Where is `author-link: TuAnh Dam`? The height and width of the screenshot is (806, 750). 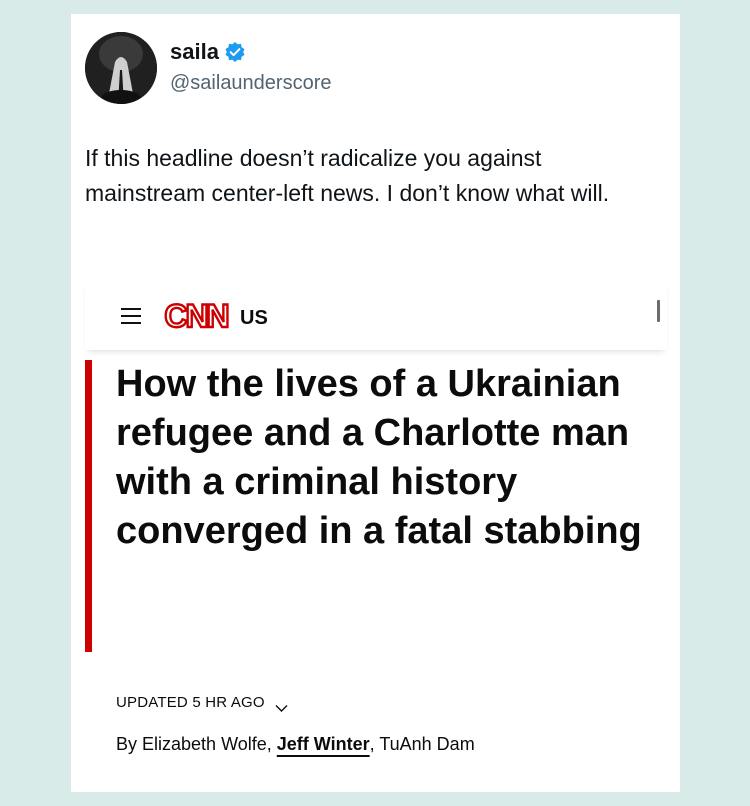
author-link: TuAnh Dam is located at coordinates (426, 744).